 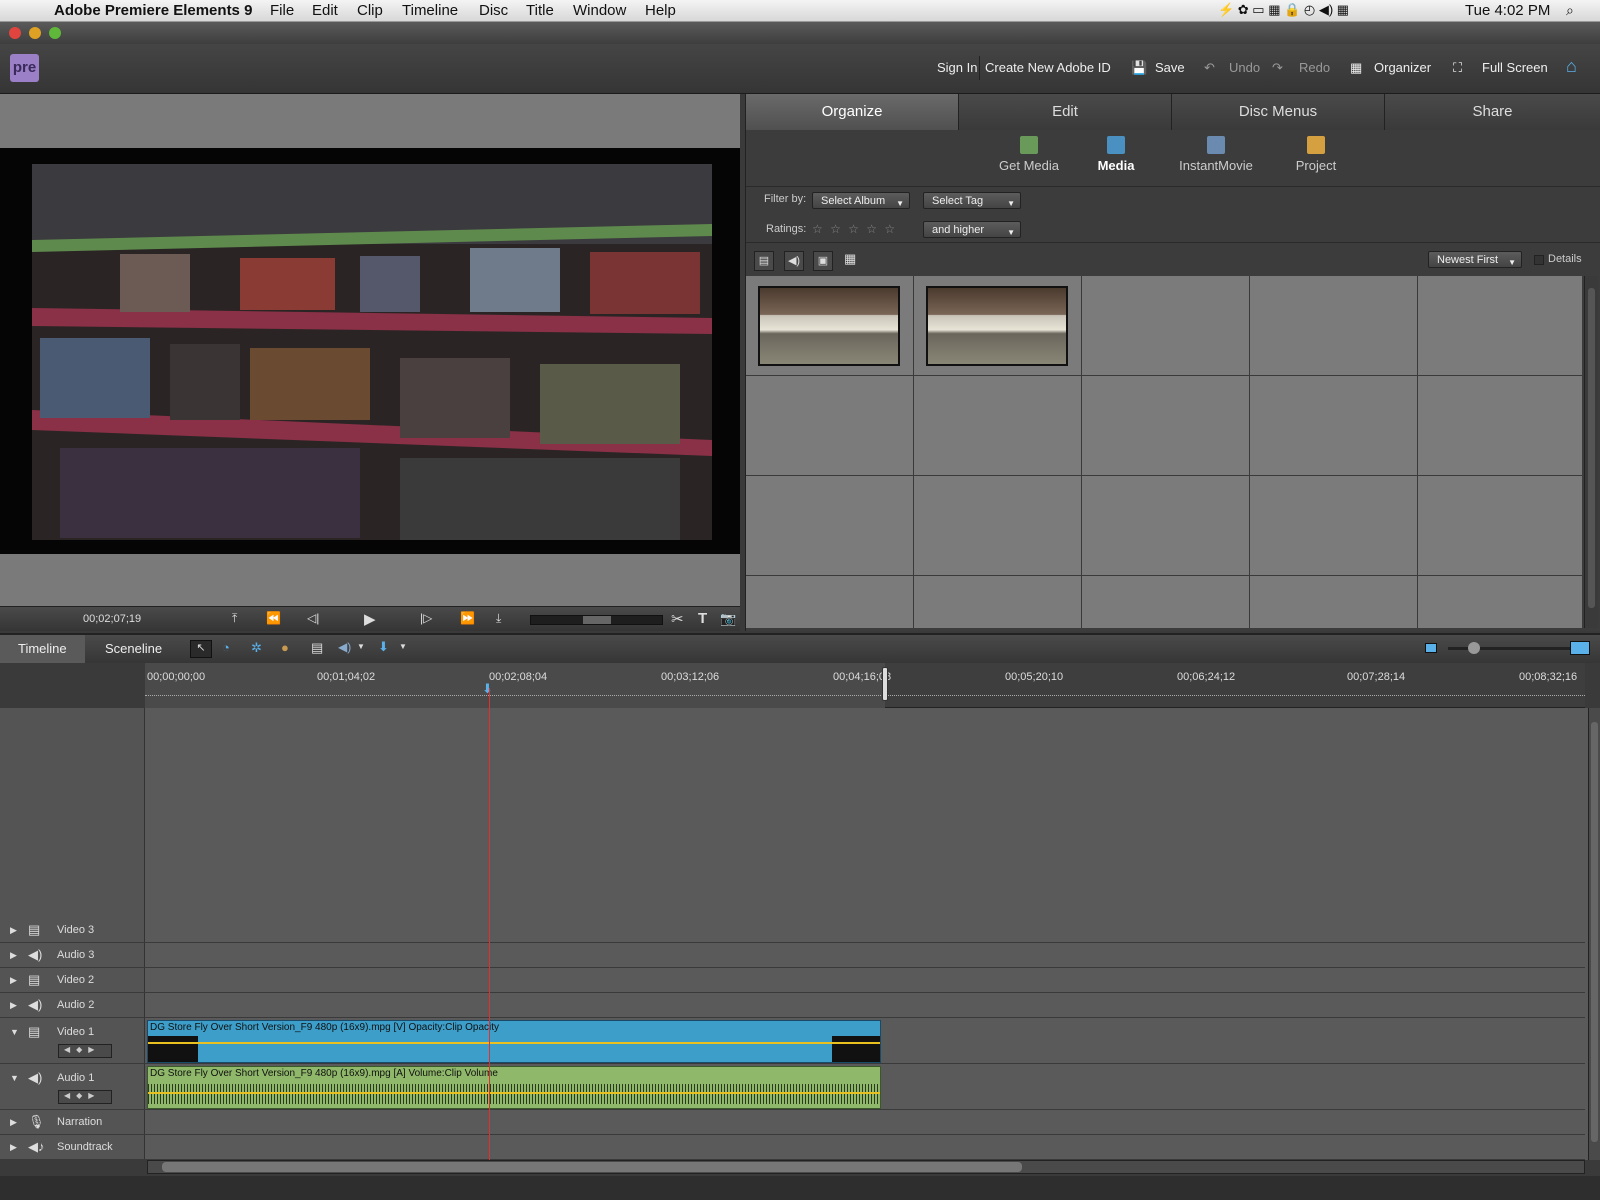 I want to click on video-filter-icon: ▤, so click(x=764, y=261).